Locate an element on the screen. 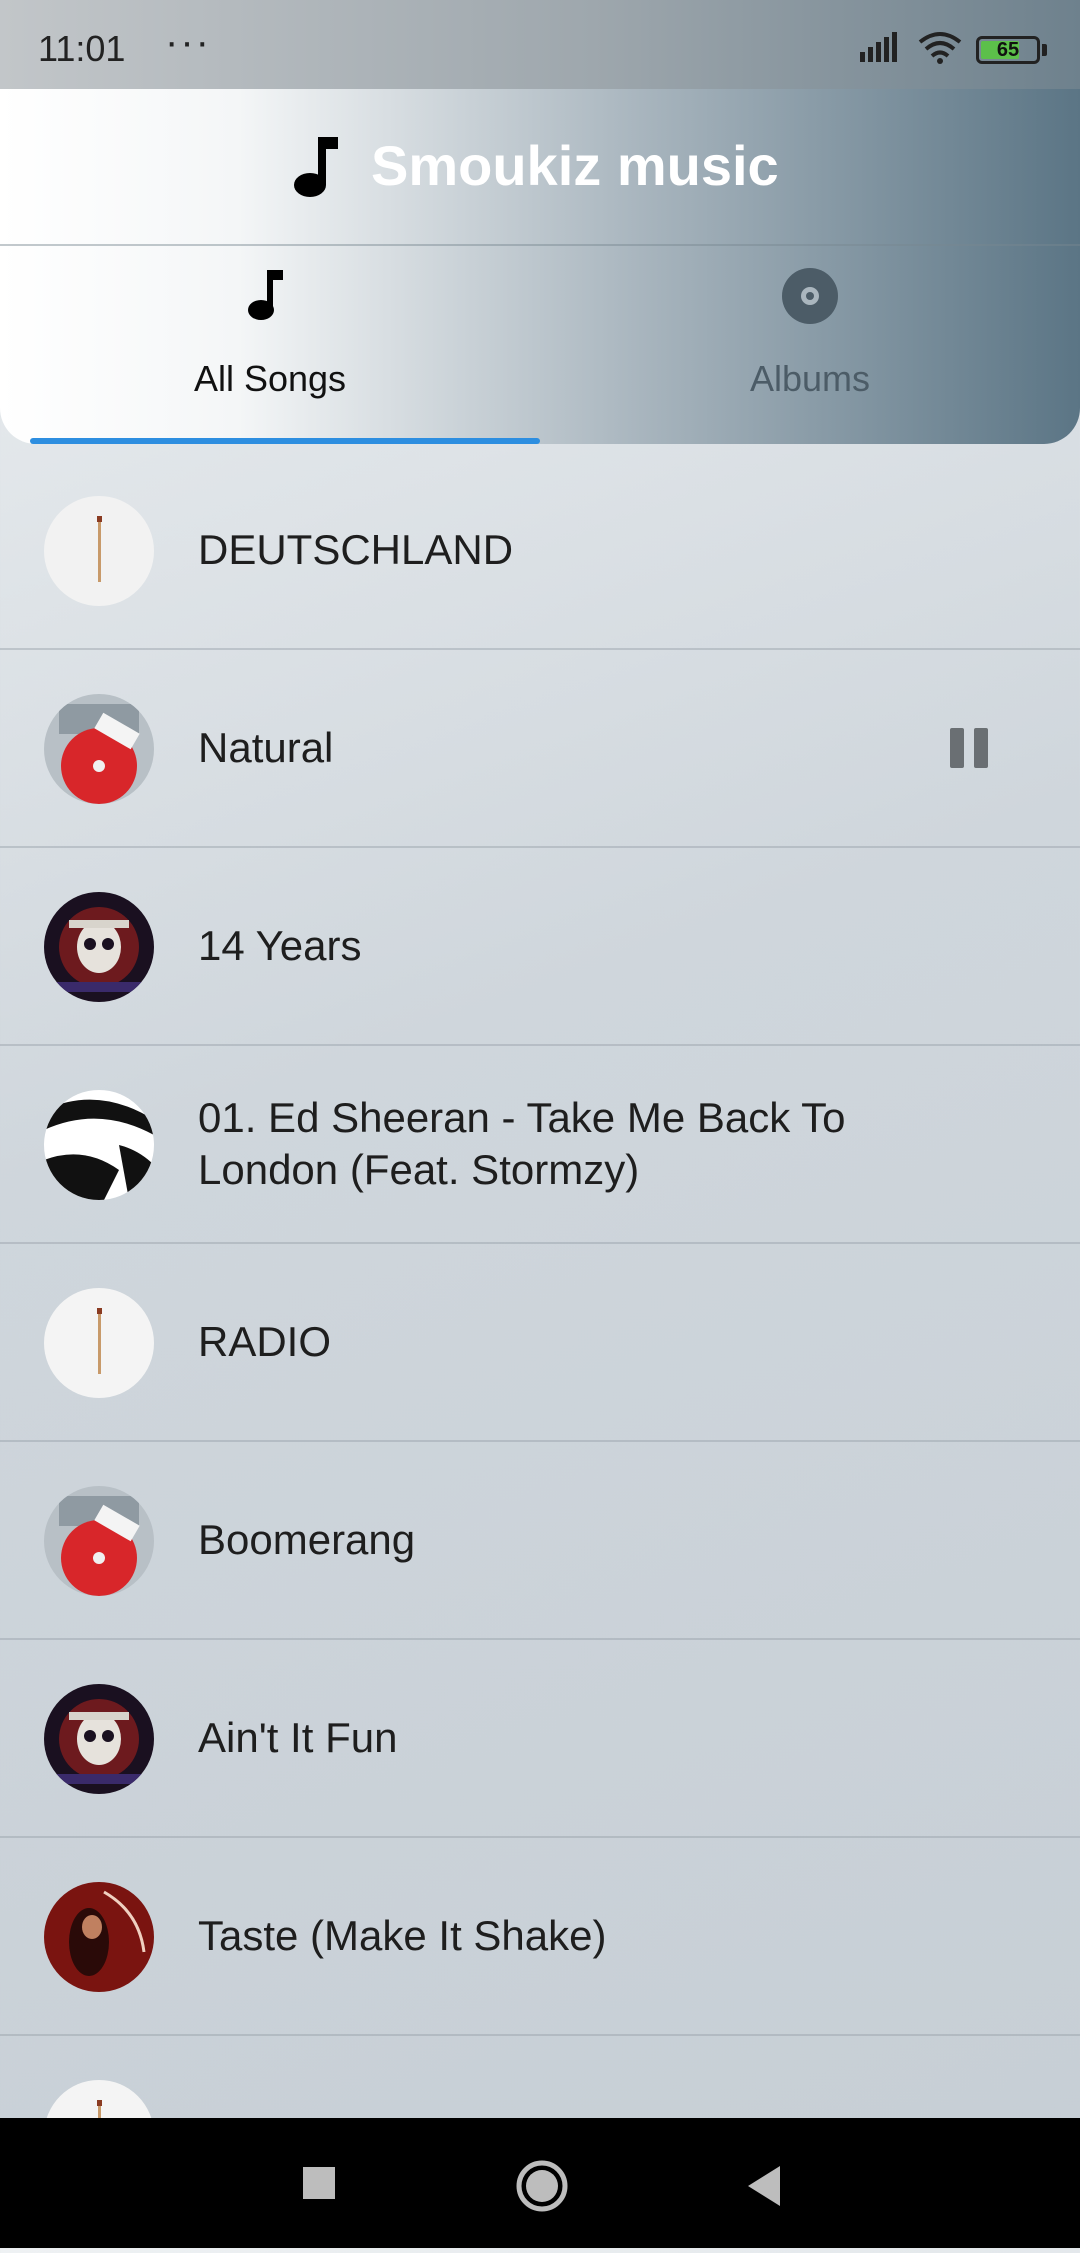  song-item: Taste (Make It Shake) is located at coordinates (540, 1937).